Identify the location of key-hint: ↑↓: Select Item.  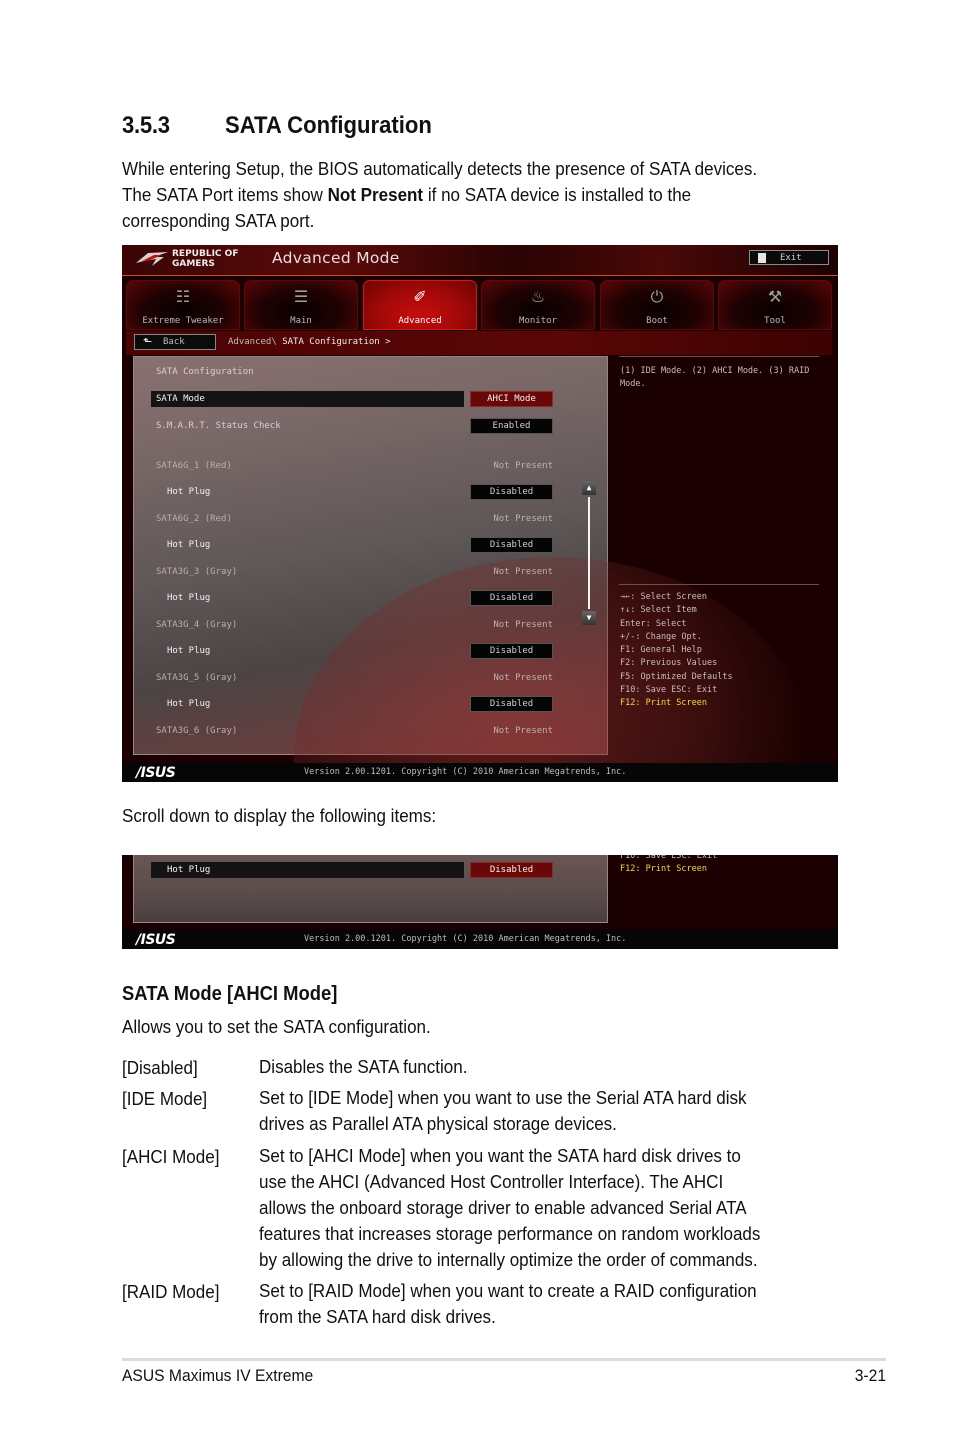
(658, 610).